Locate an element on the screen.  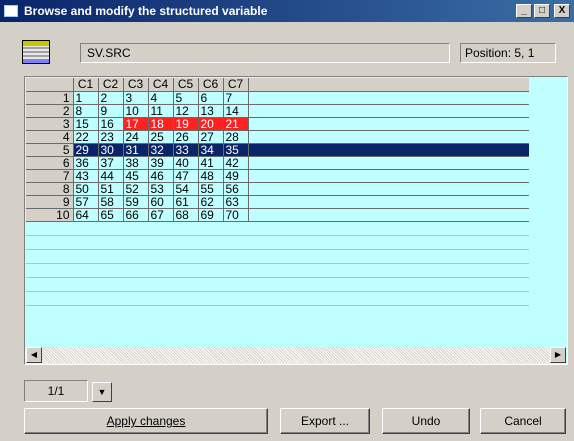
maximize-button: □ is located at coordinates (542, 11).